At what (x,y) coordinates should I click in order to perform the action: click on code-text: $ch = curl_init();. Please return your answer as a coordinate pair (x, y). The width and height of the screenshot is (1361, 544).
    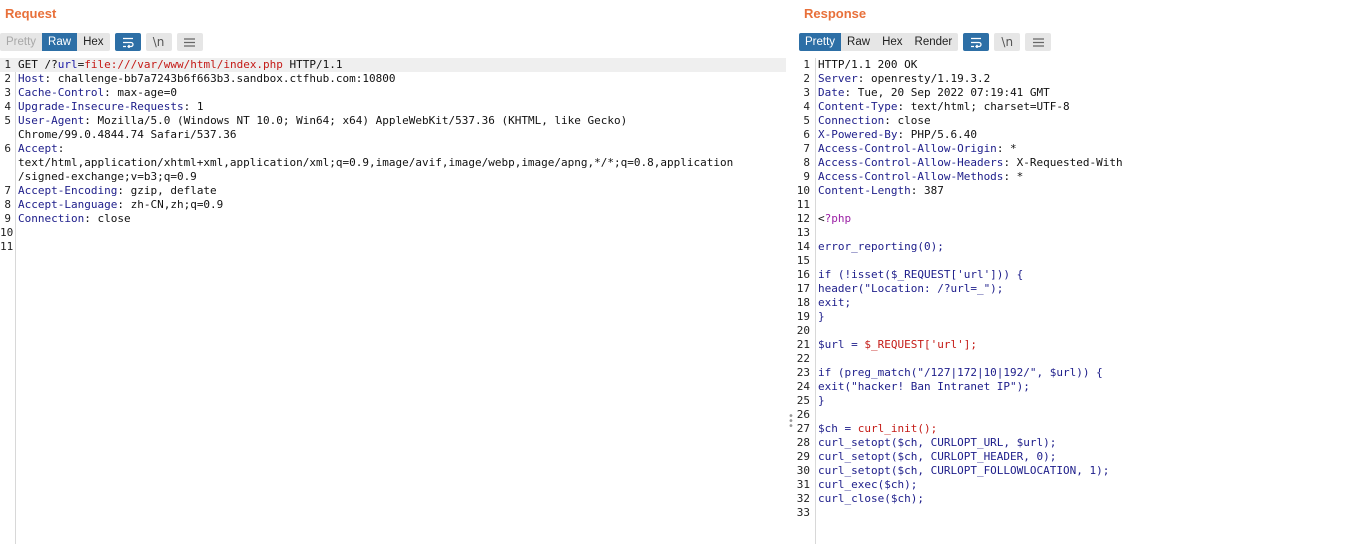
    Looking at the image, I should click on (877, 429).